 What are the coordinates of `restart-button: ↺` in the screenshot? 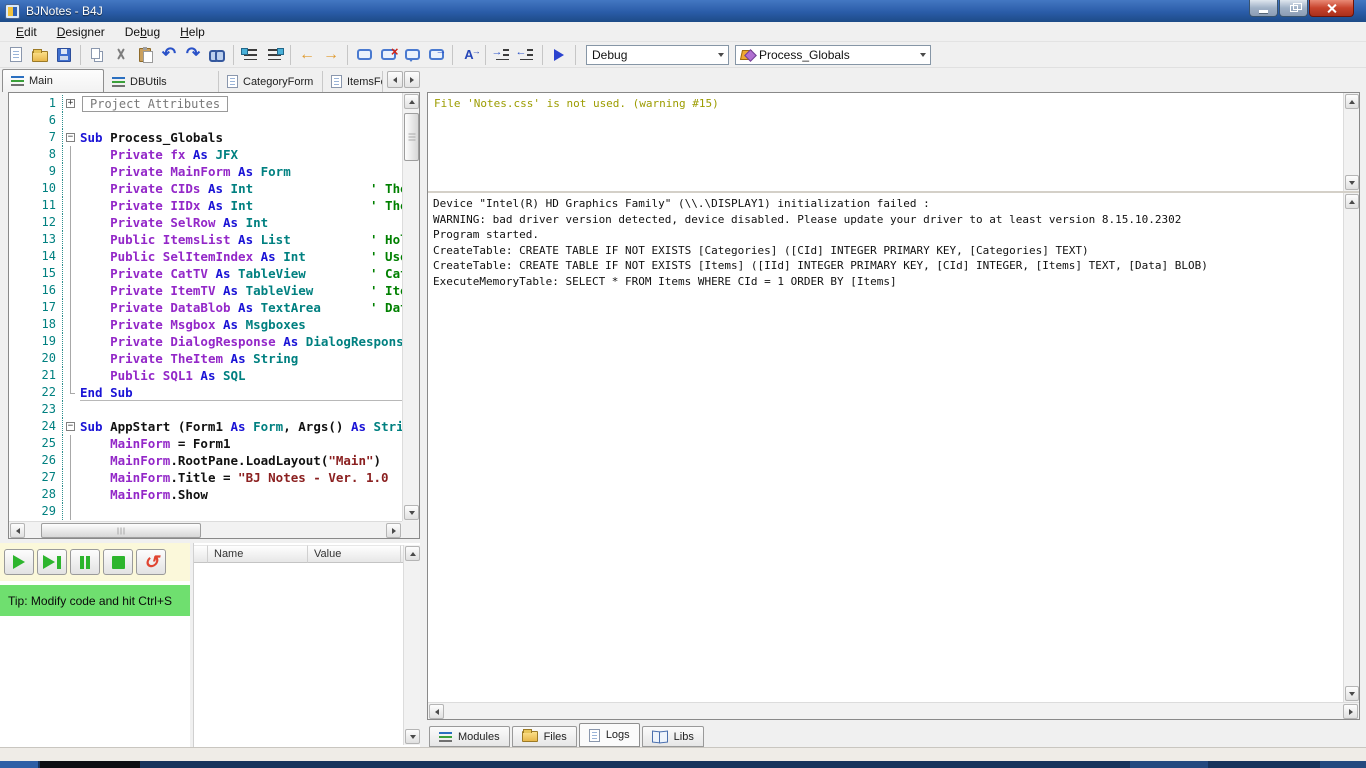 It's located at (151, 562).